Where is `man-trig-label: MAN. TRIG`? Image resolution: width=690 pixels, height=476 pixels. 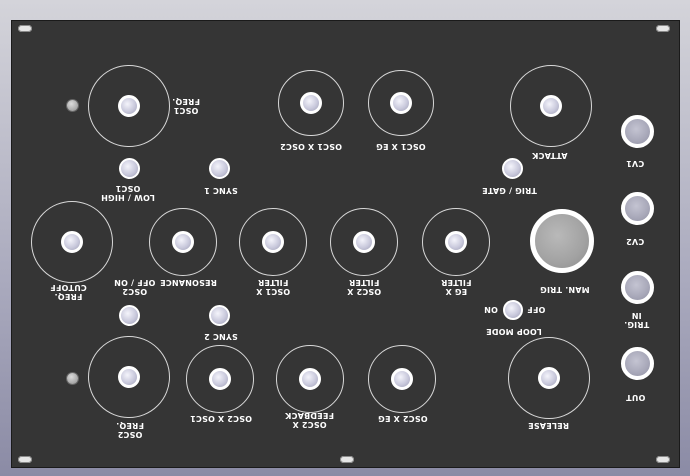 man-trig-label: MAN. TRIG is located at coordinates (565, 289).